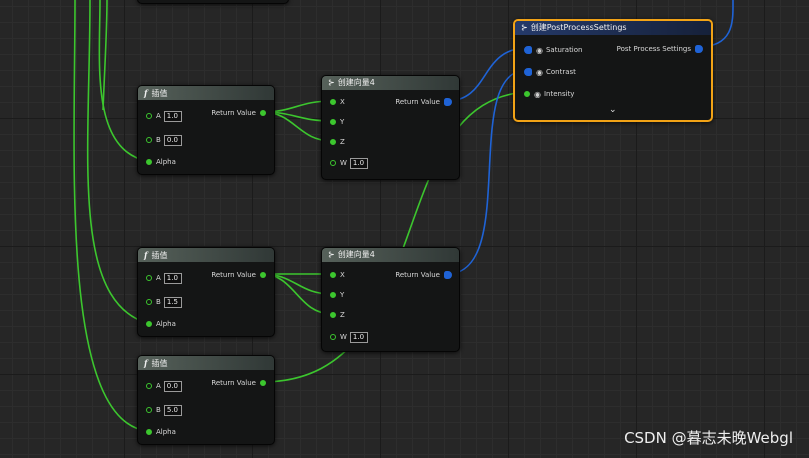 The image size is (809, 458). What do you see at coordinates (172, 140) in the screenshot?
I see `value-field-b: 0.0` at bounding box center [172, 140].